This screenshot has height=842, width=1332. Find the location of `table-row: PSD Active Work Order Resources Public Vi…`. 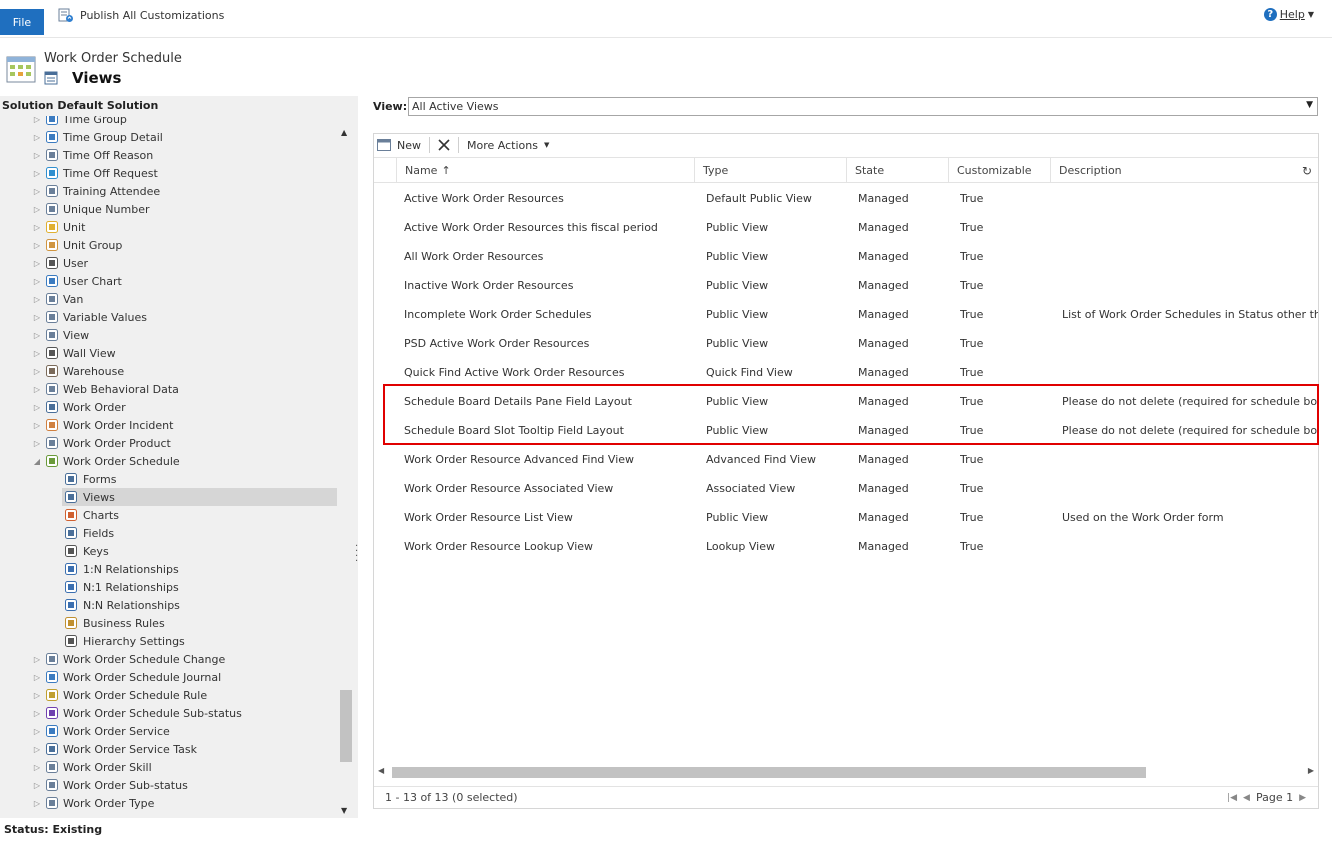

table-row: PSD Active Work Order Resources Public Vi… is located at coordinates (846, 343).